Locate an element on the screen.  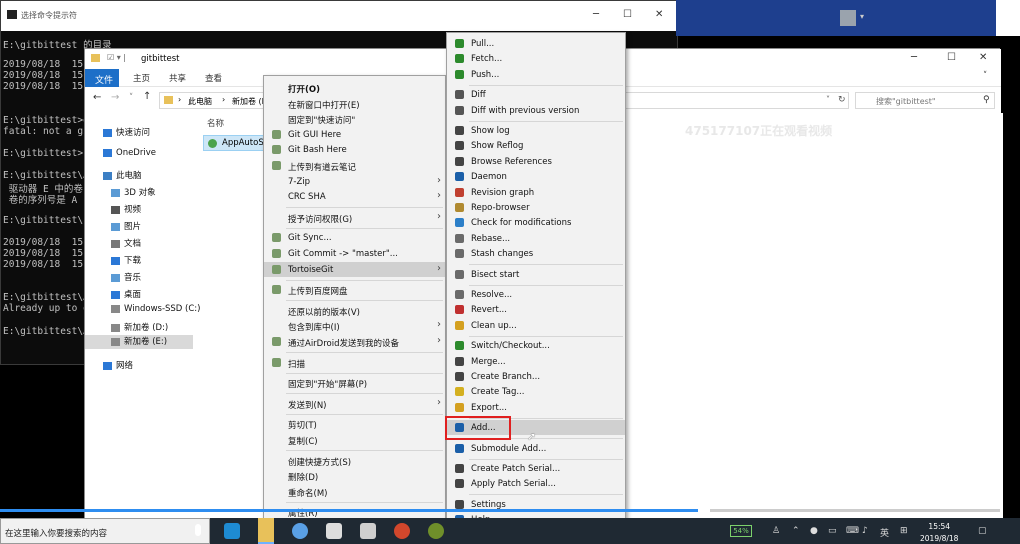
app-icon is located at coordinates (436, 531).